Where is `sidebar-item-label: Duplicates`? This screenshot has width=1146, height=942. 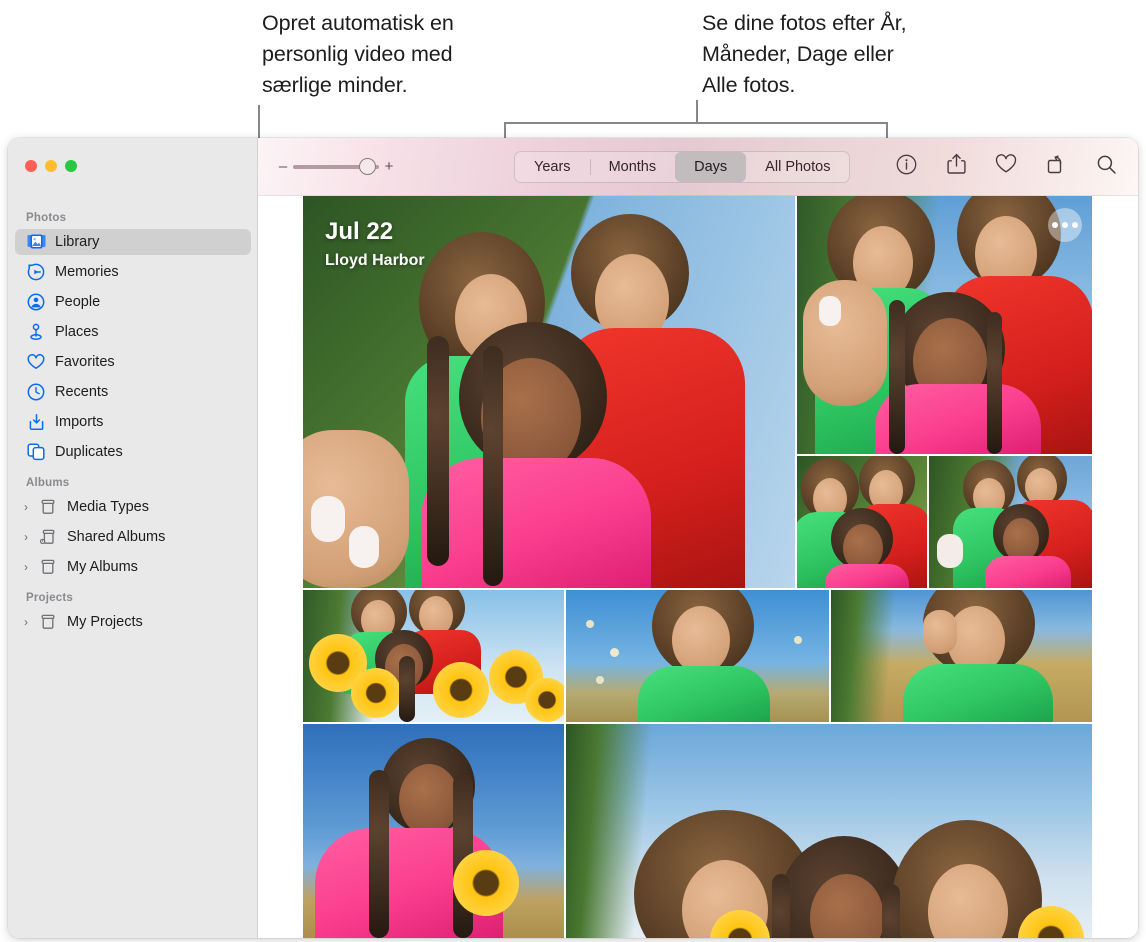
sidebar-item-label: Duplicates is located at coordinates (89, 451).